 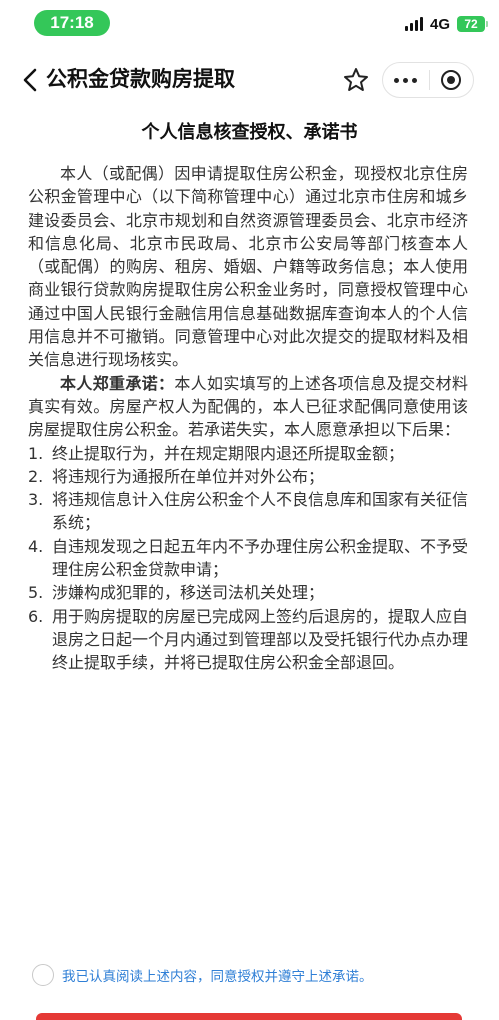 I want to click on list-item: 5. 涉嫌构成犯罪的，移送司法机关处理；, so click(x=176, y=593).